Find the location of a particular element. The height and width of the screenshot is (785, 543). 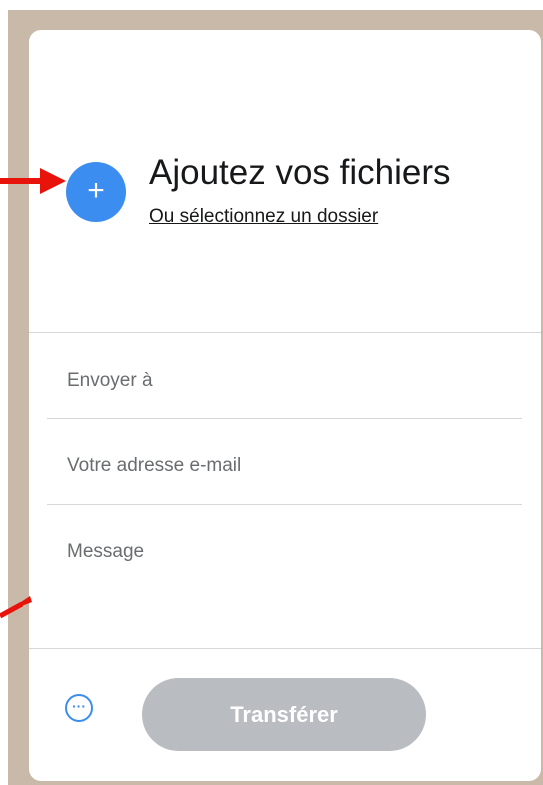

message-field: Message is located at coordinates (285, 588).